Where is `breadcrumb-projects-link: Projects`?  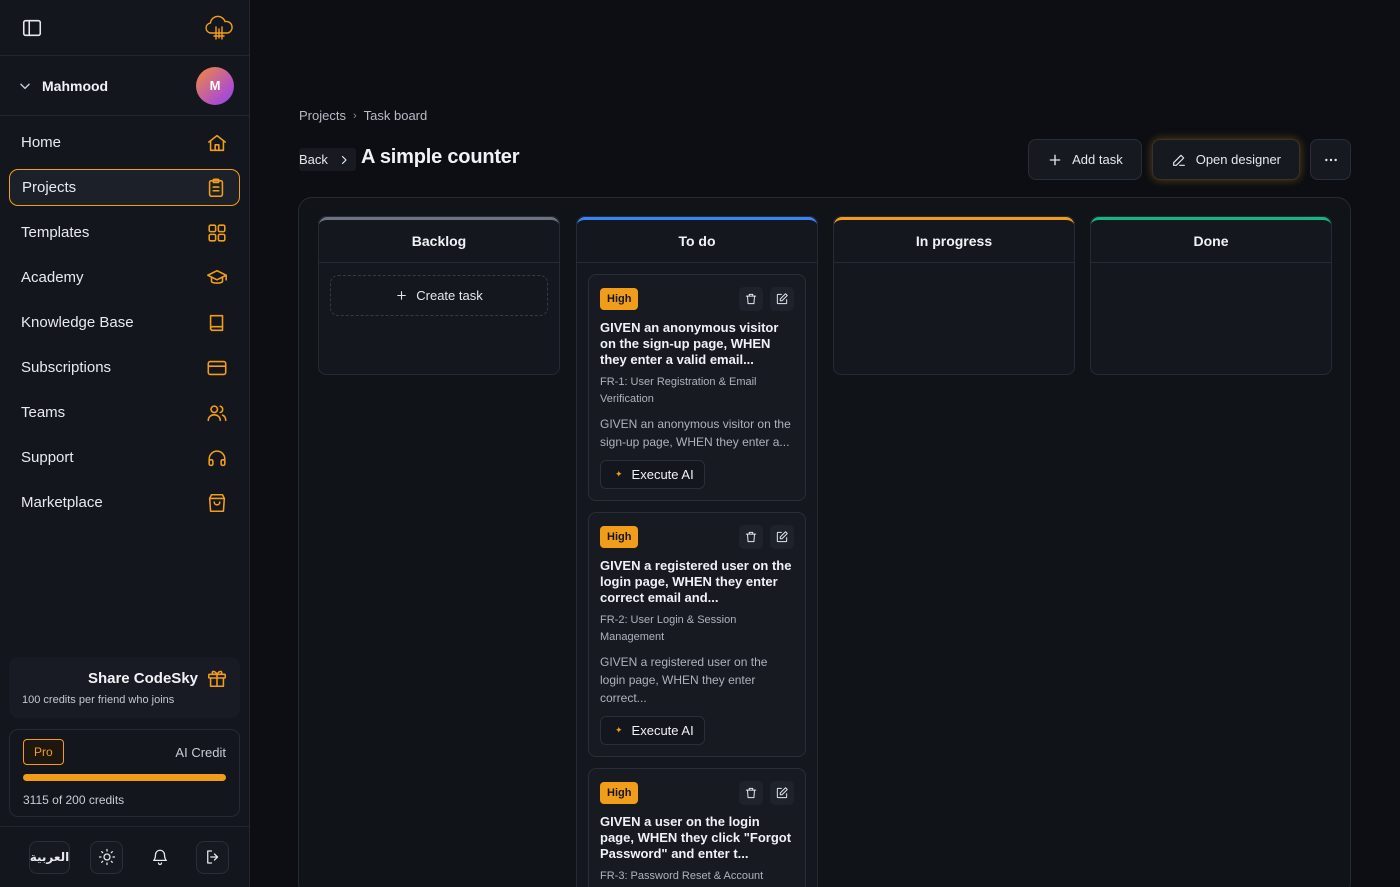 breadcrumb-projects-link: Projects is located at coordinates (322, 115).